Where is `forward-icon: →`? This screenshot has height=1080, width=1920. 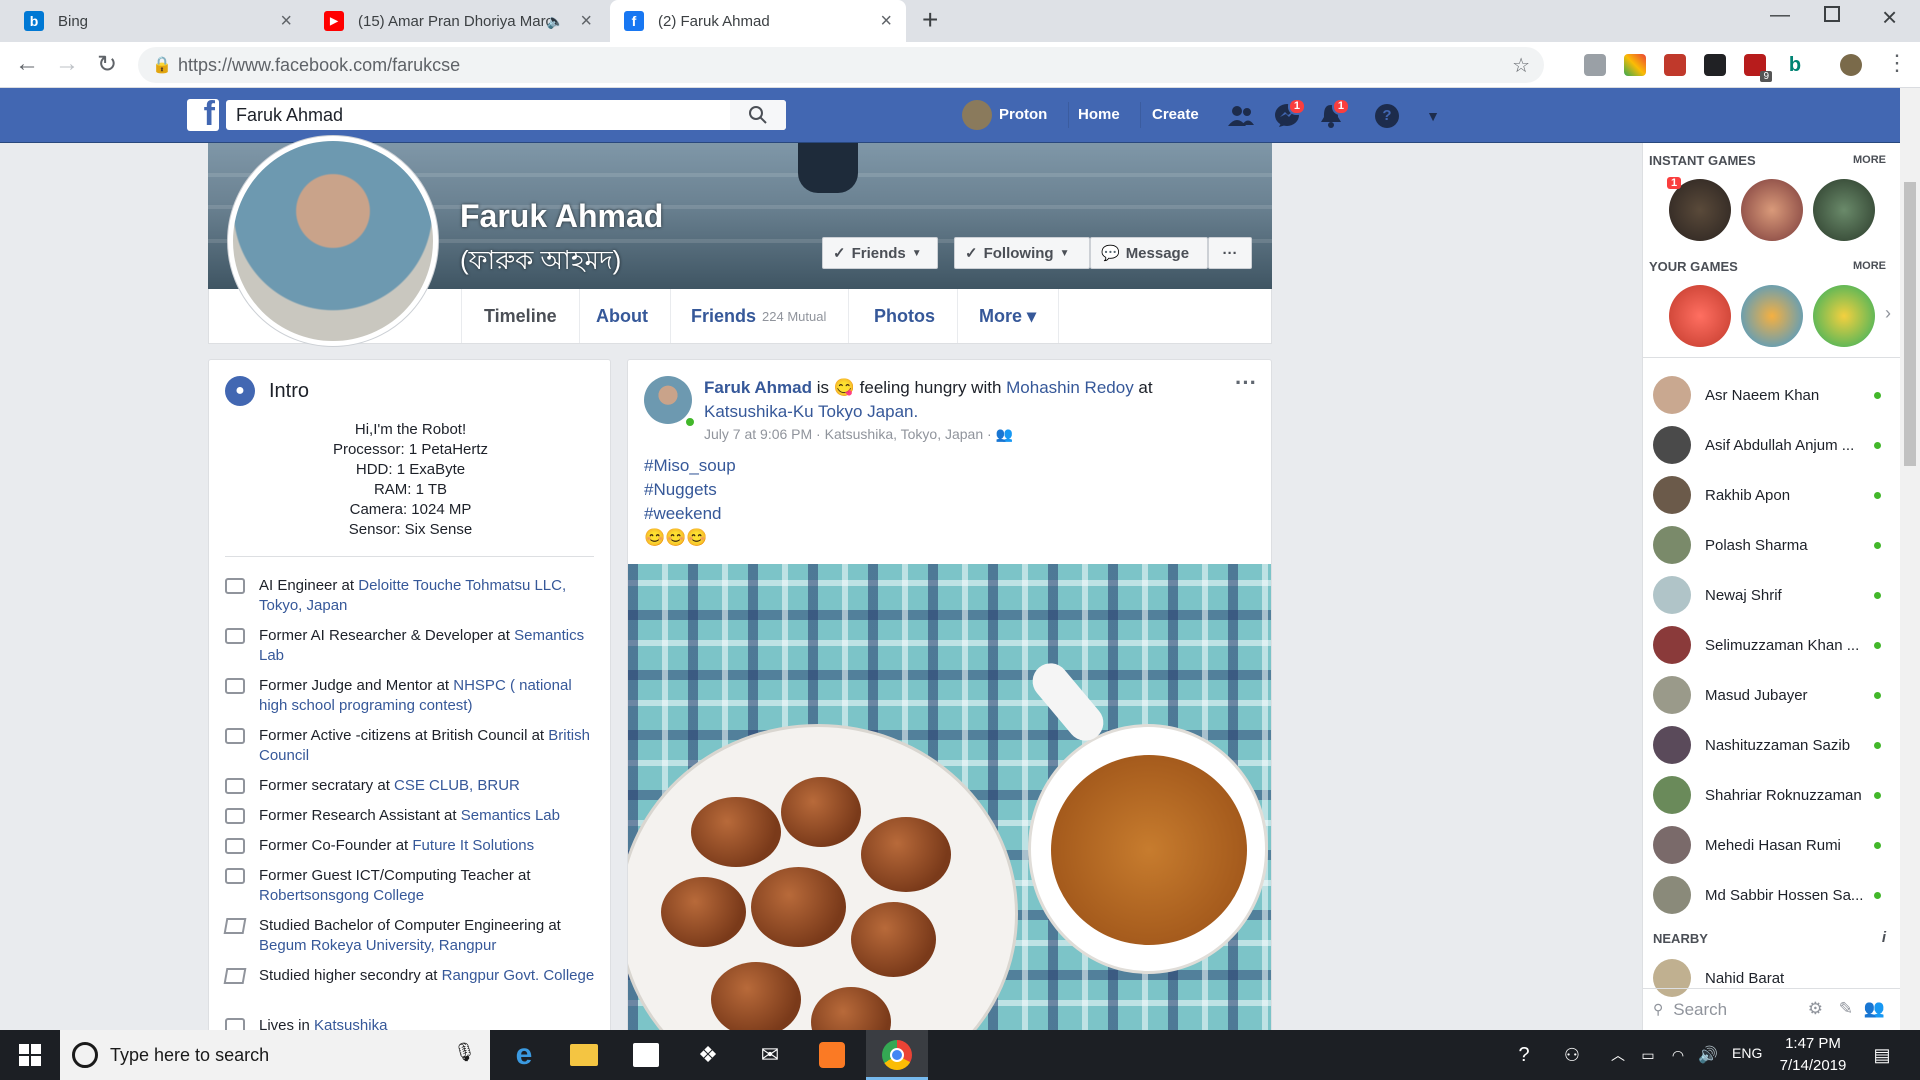
forward-icon: → is located at coordinates (67, 64).